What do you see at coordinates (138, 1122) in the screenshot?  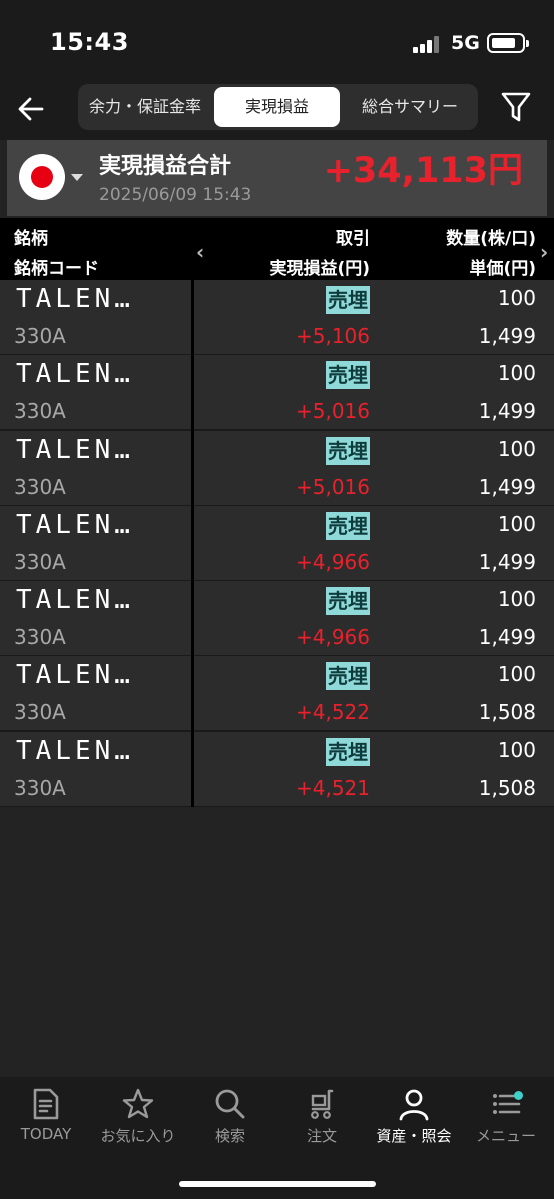 I see `nav-favorites: お気に入り` at bounding box center [138, 1122].